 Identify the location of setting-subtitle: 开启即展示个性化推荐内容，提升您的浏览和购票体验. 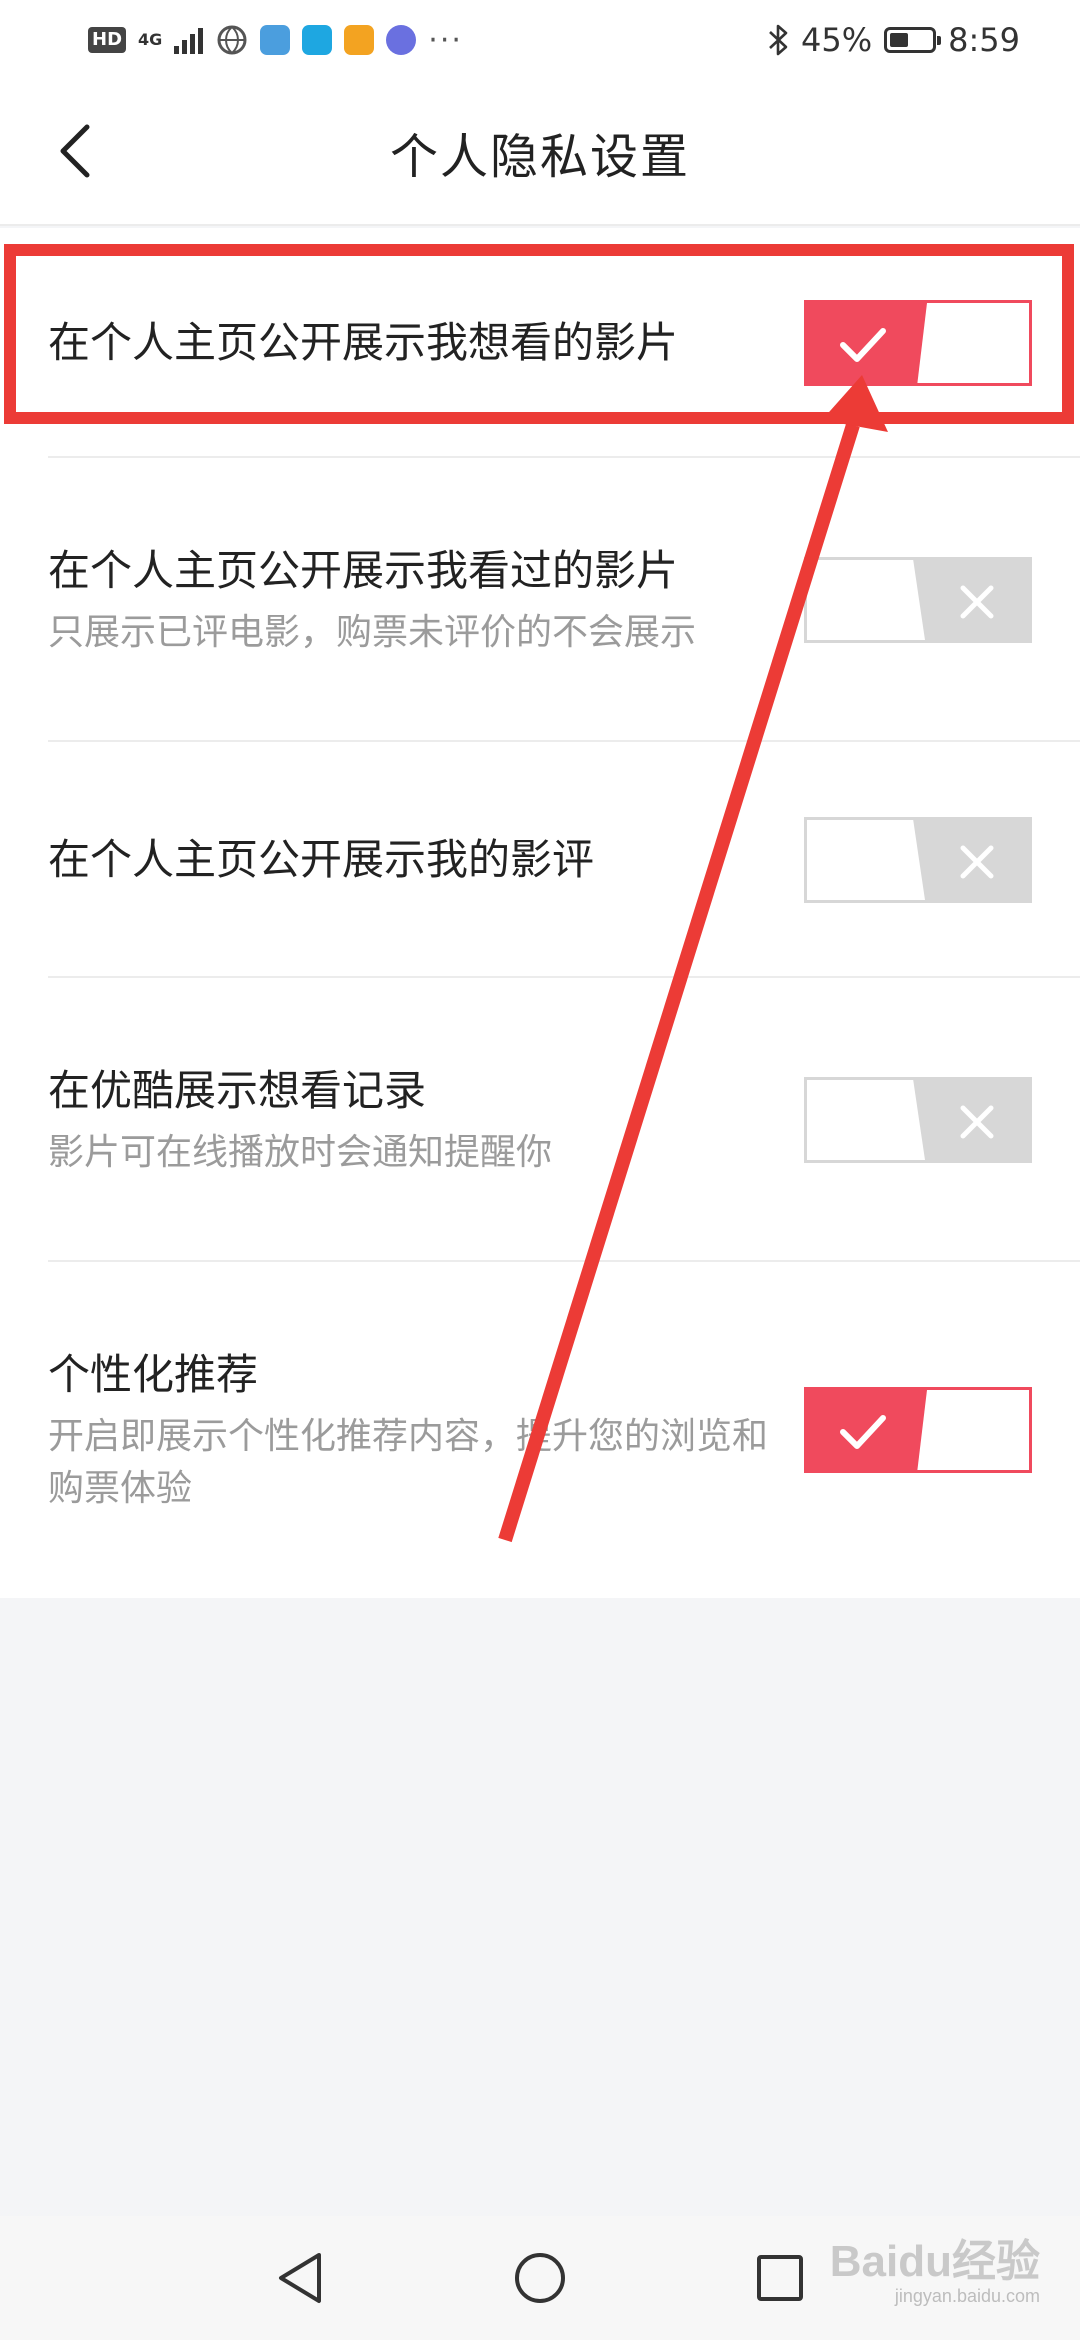
(408, 1462).